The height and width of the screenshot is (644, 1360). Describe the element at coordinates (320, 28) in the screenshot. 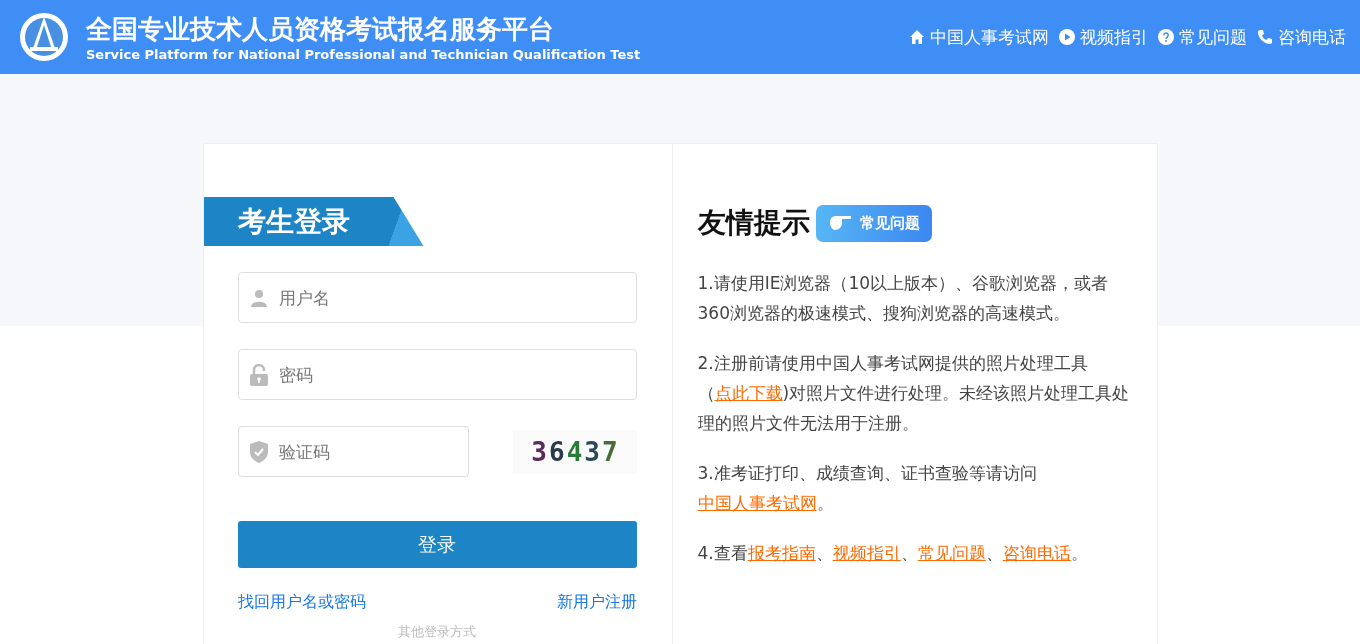

I see `site-title: 全国专业技术人员资格考试报名服务平台` at that location.